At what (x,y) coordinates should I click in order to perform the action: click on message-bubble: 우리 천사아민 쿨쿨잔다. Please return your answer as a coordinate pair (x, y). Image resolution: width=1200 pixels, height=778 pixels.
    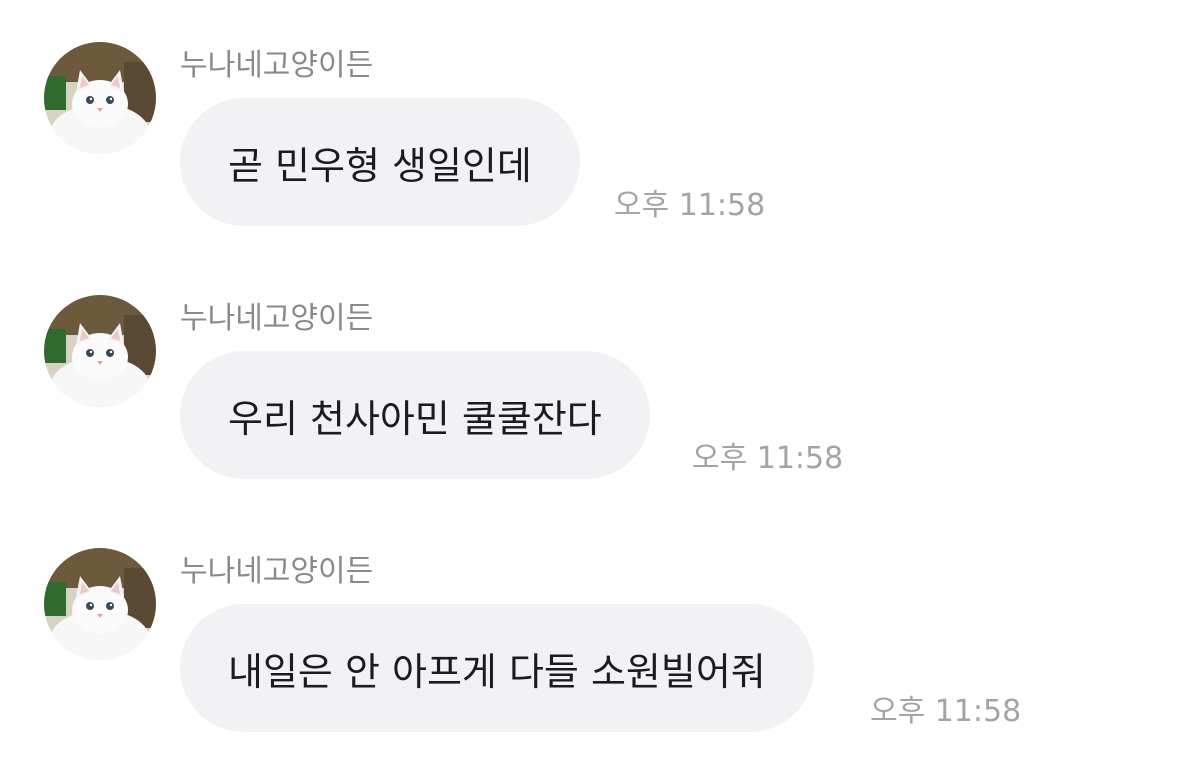
    Looking at the image, I should click on (415, 415).